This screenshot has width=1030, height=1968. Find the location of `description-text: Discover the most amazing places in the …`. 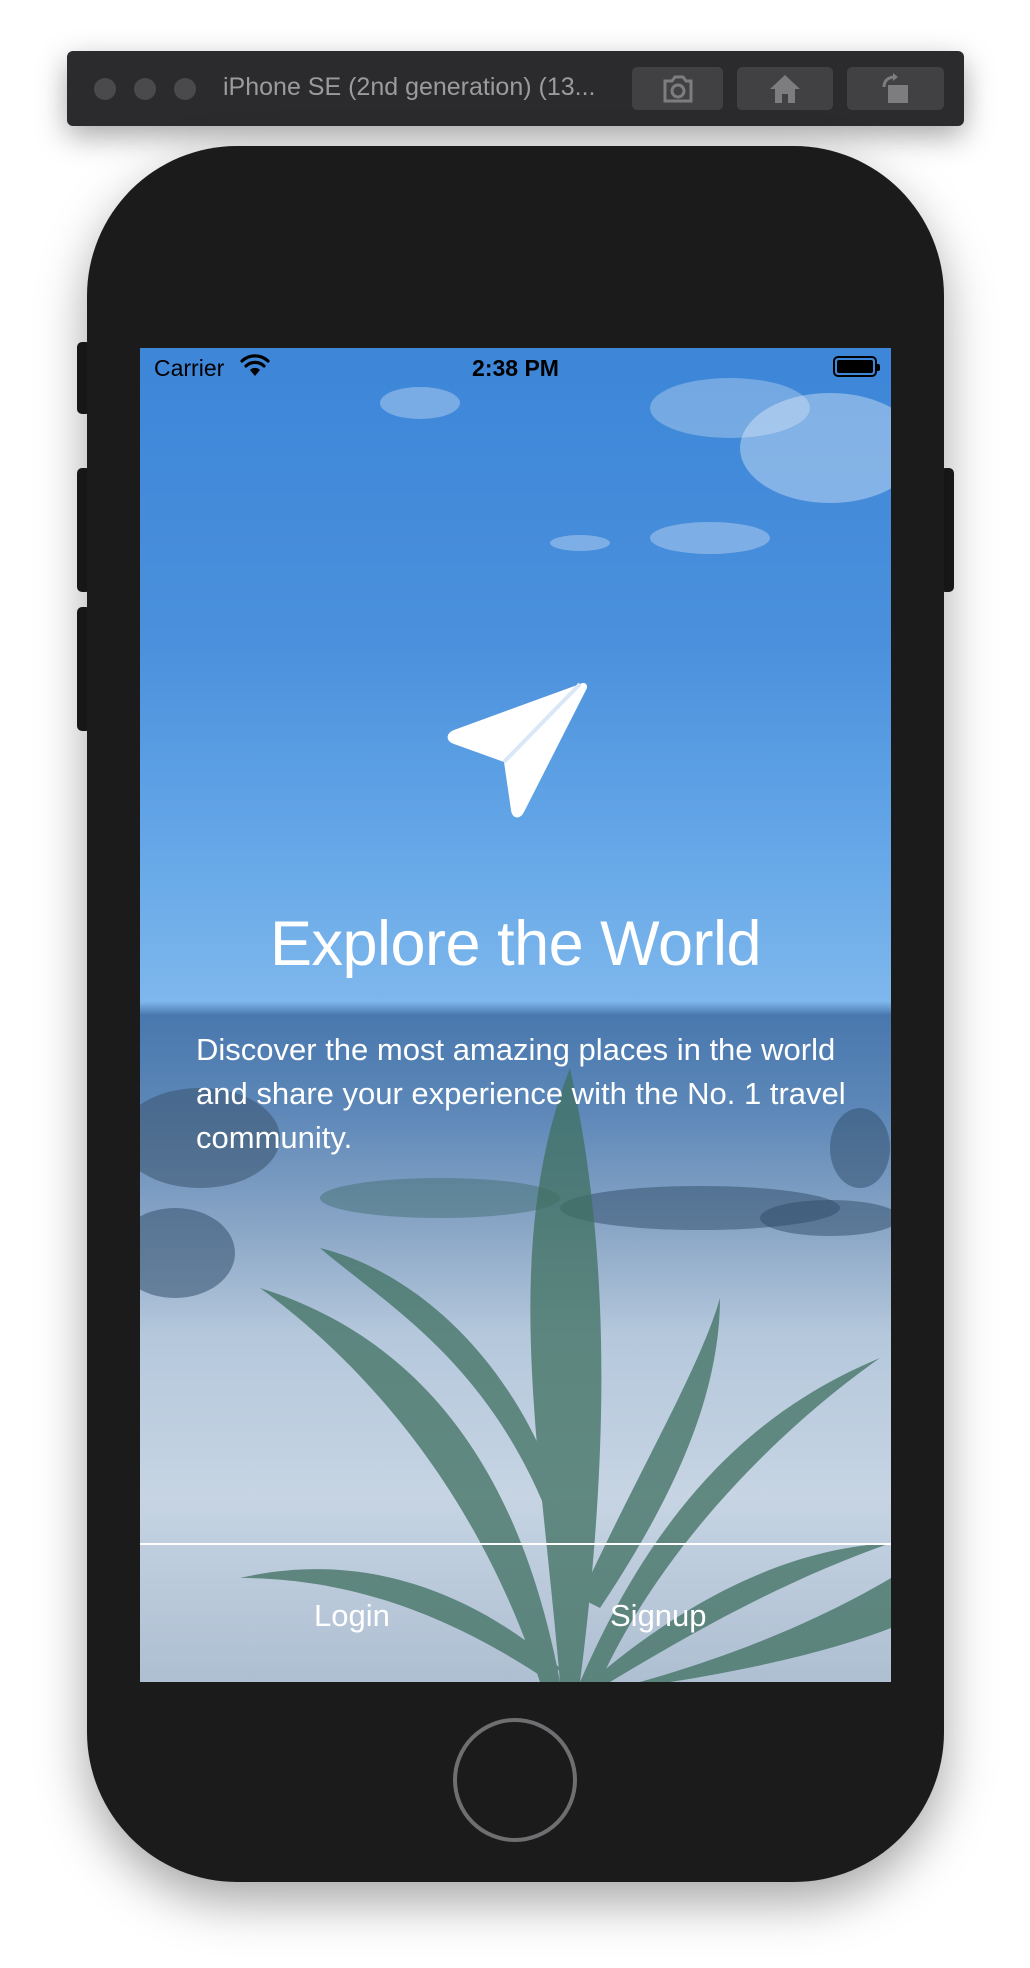

description-text: Discover the most amazing places in the … is located at coordinates (521, 1093).